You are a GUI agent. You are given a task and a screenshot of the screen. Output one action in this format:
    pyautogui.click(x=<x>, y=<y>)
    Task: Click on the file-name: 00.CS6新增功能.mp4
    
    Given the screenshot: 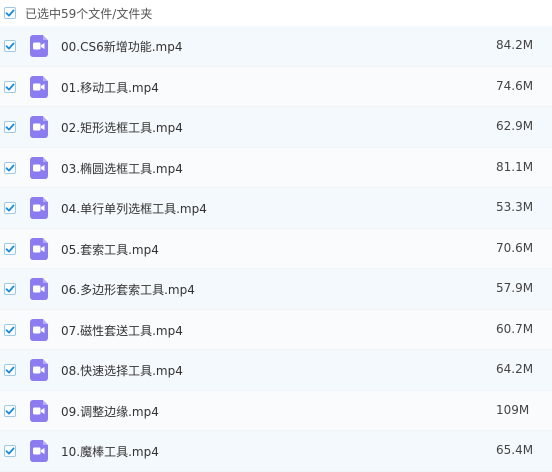 What is the action you would take?
    pyautogui.click(x=121, y=46)
    